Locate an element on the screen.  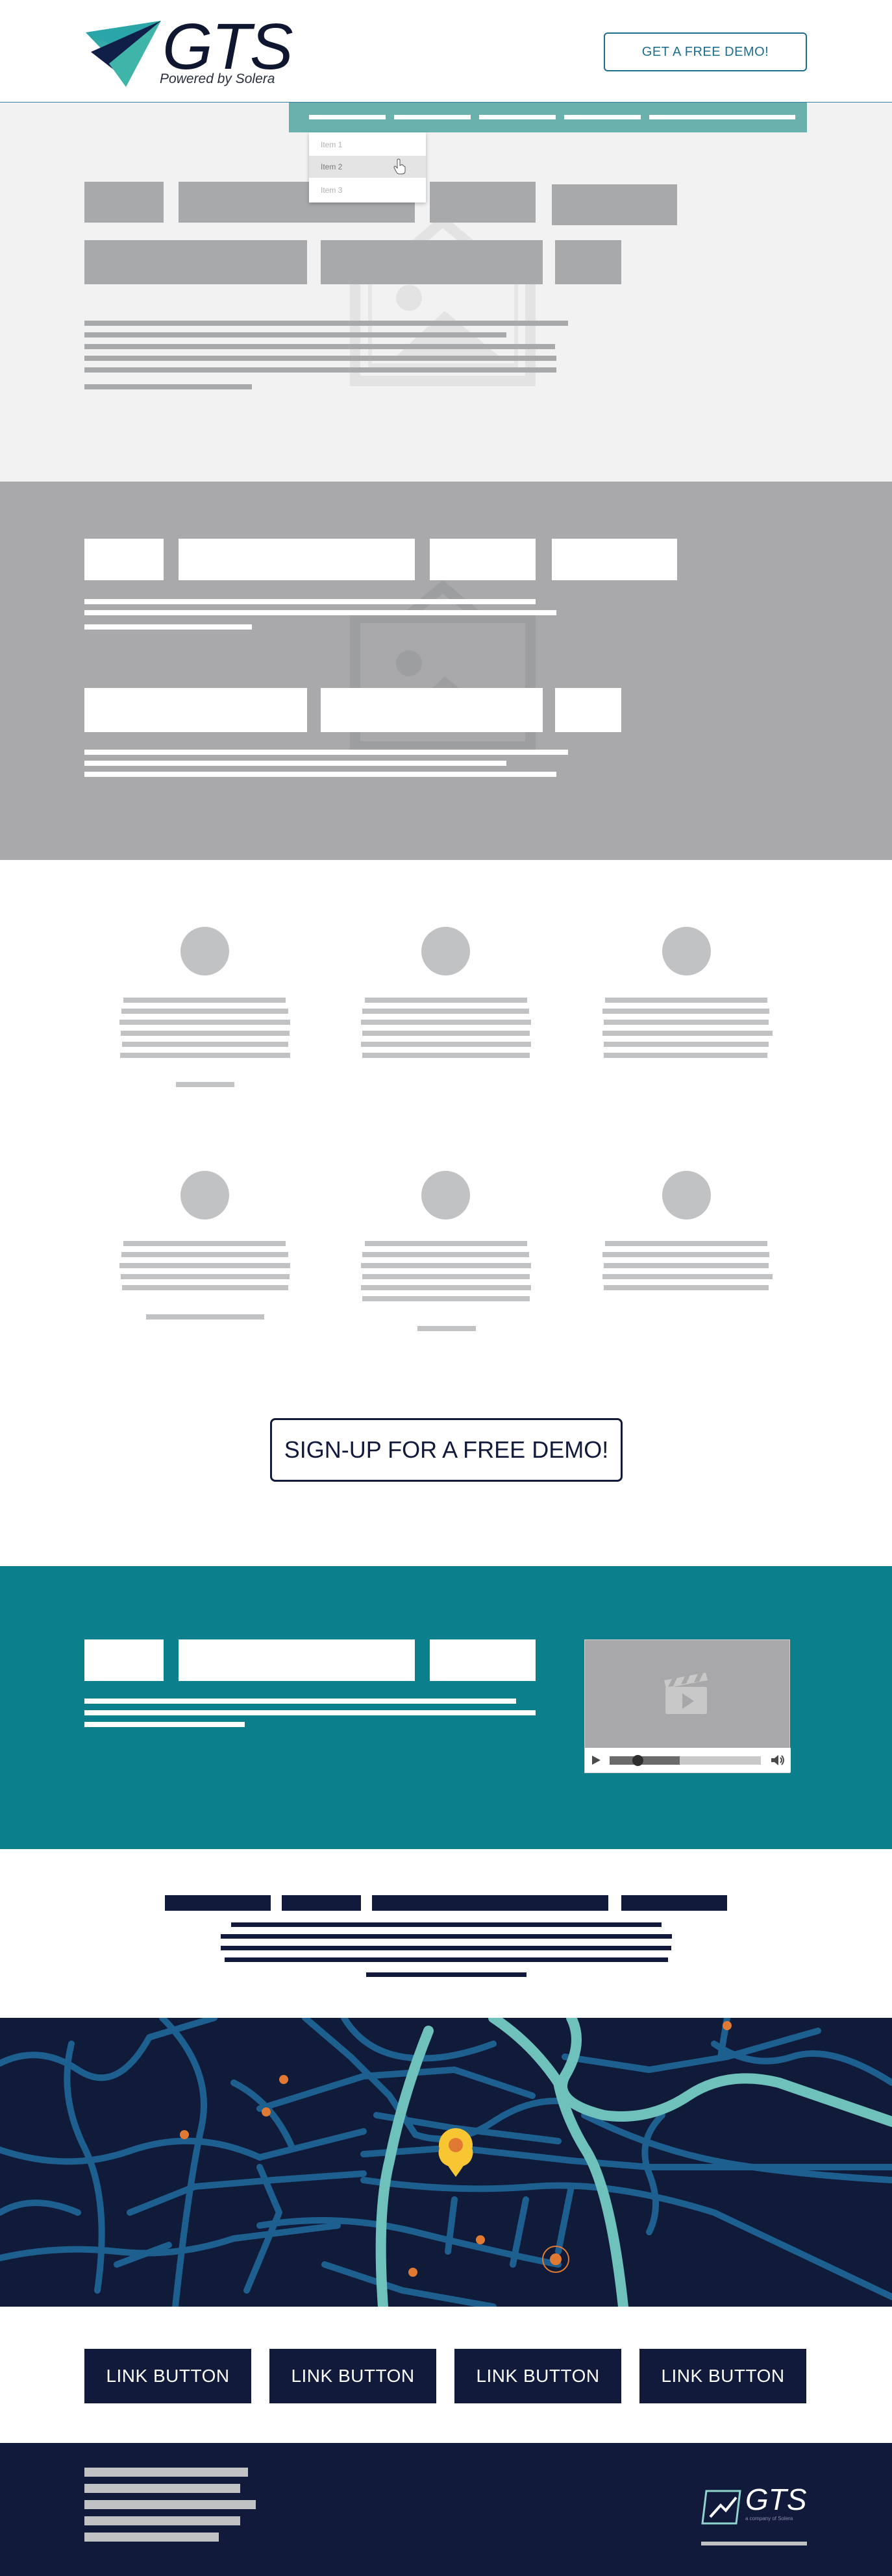
content-section-gray is located at coordinates (446, 671).